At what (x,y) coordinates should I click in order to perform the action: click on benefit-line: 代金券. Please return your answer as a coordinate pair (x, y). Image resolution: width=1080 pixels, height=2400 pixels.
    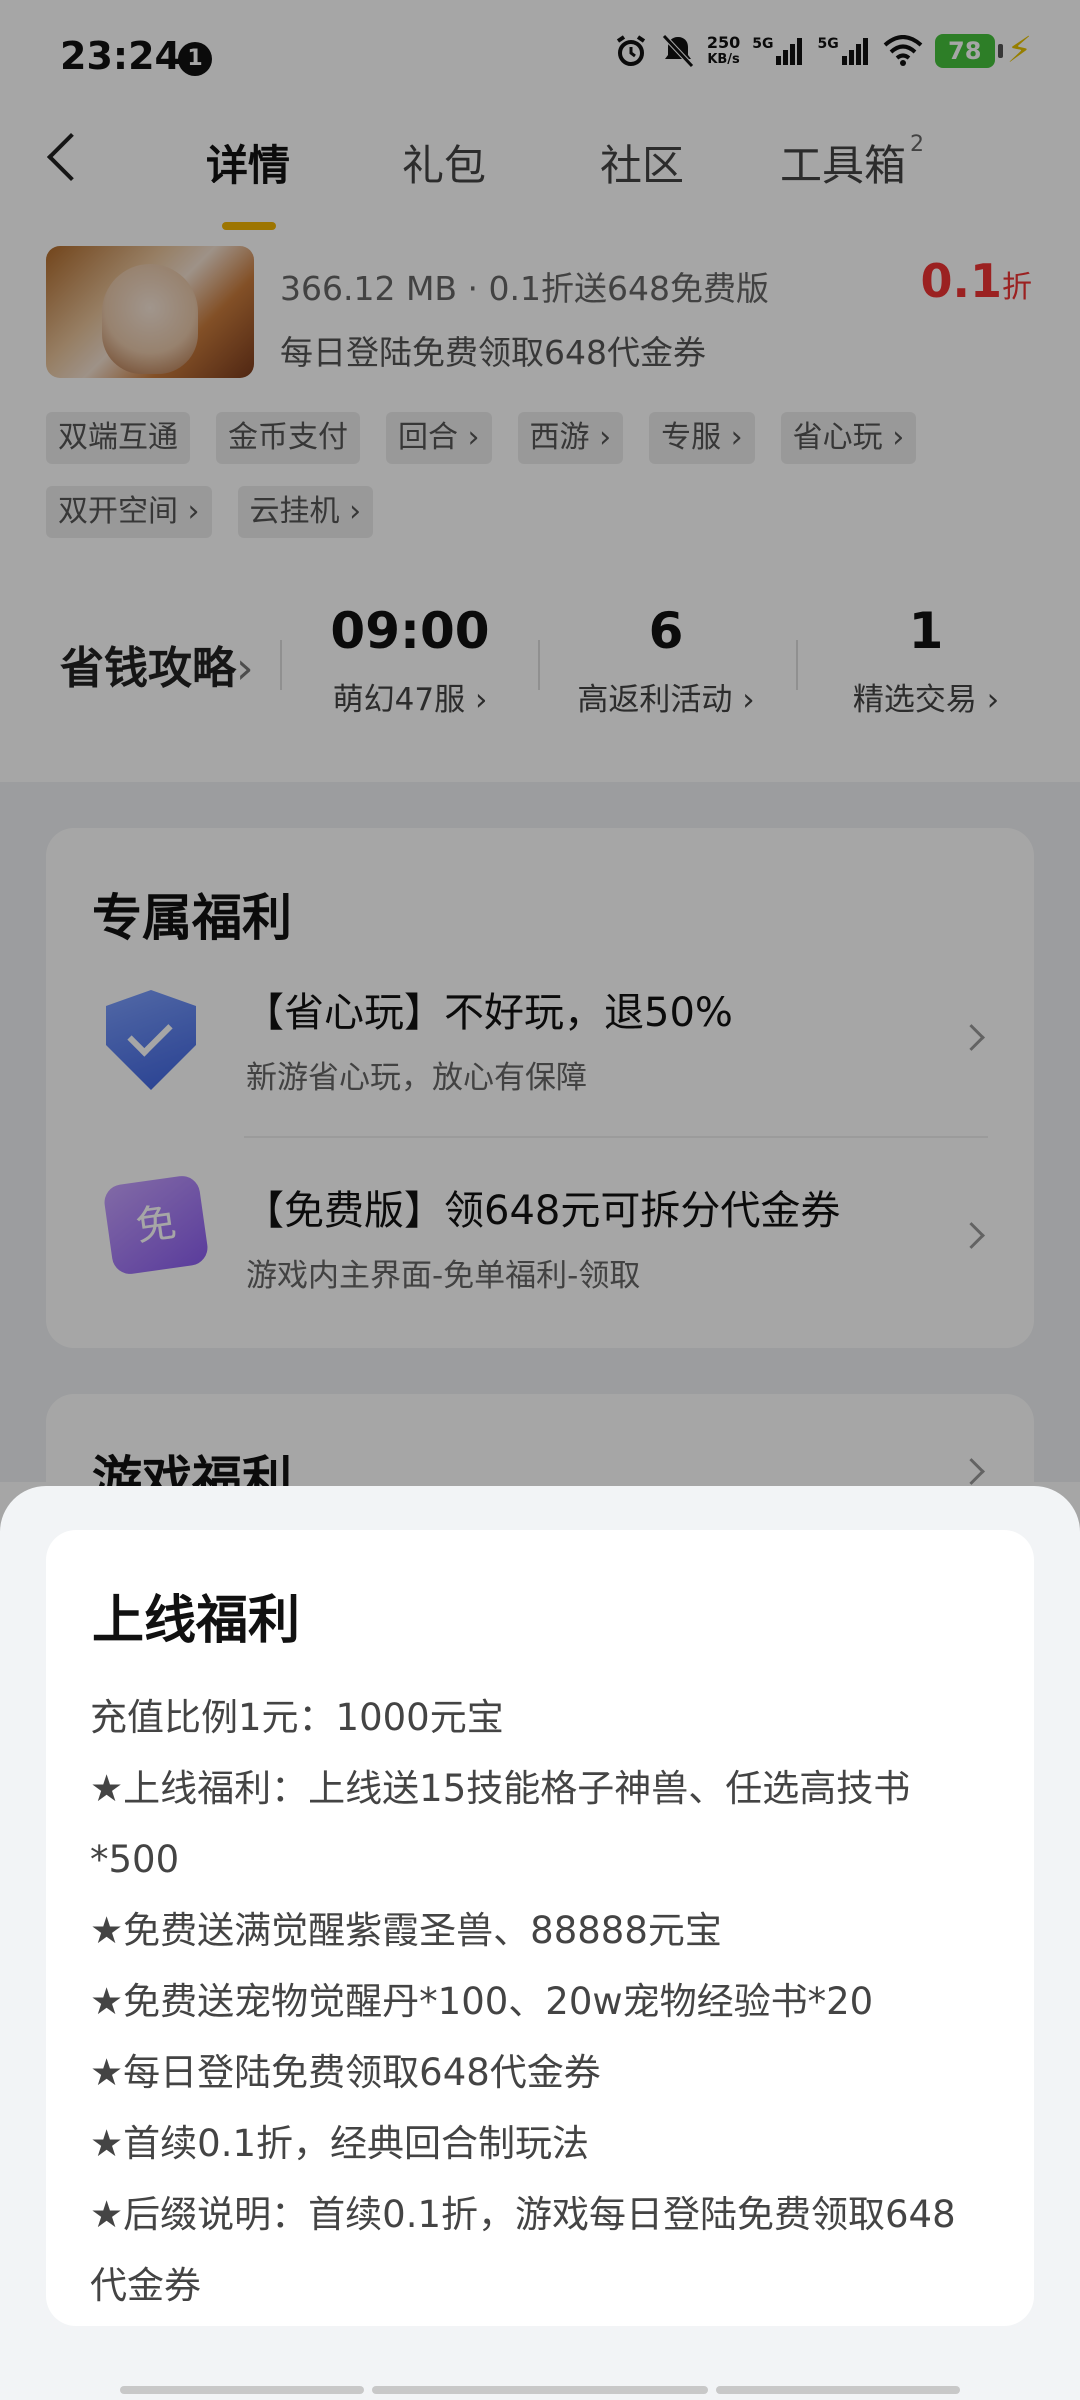
    Looking at the image, I should click on (145, 2285).